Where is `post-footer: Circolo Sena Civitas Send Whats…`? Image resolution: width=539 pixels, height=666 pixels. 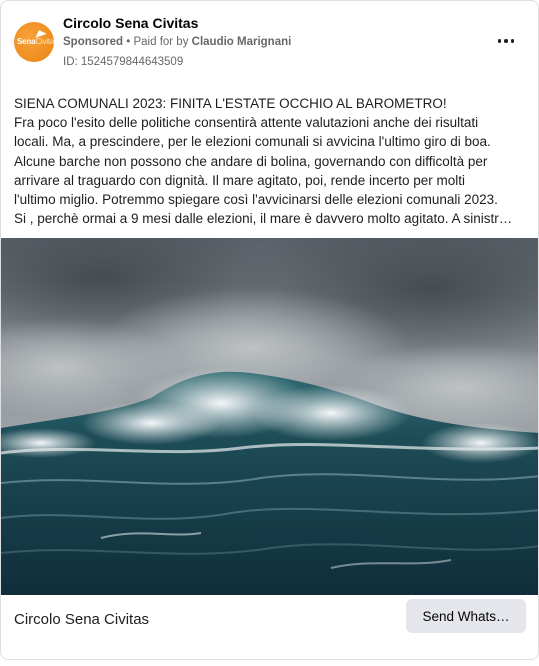
post-footer: Circolo Sena Civitas Send Whats… is located at coordinates (269, 625).